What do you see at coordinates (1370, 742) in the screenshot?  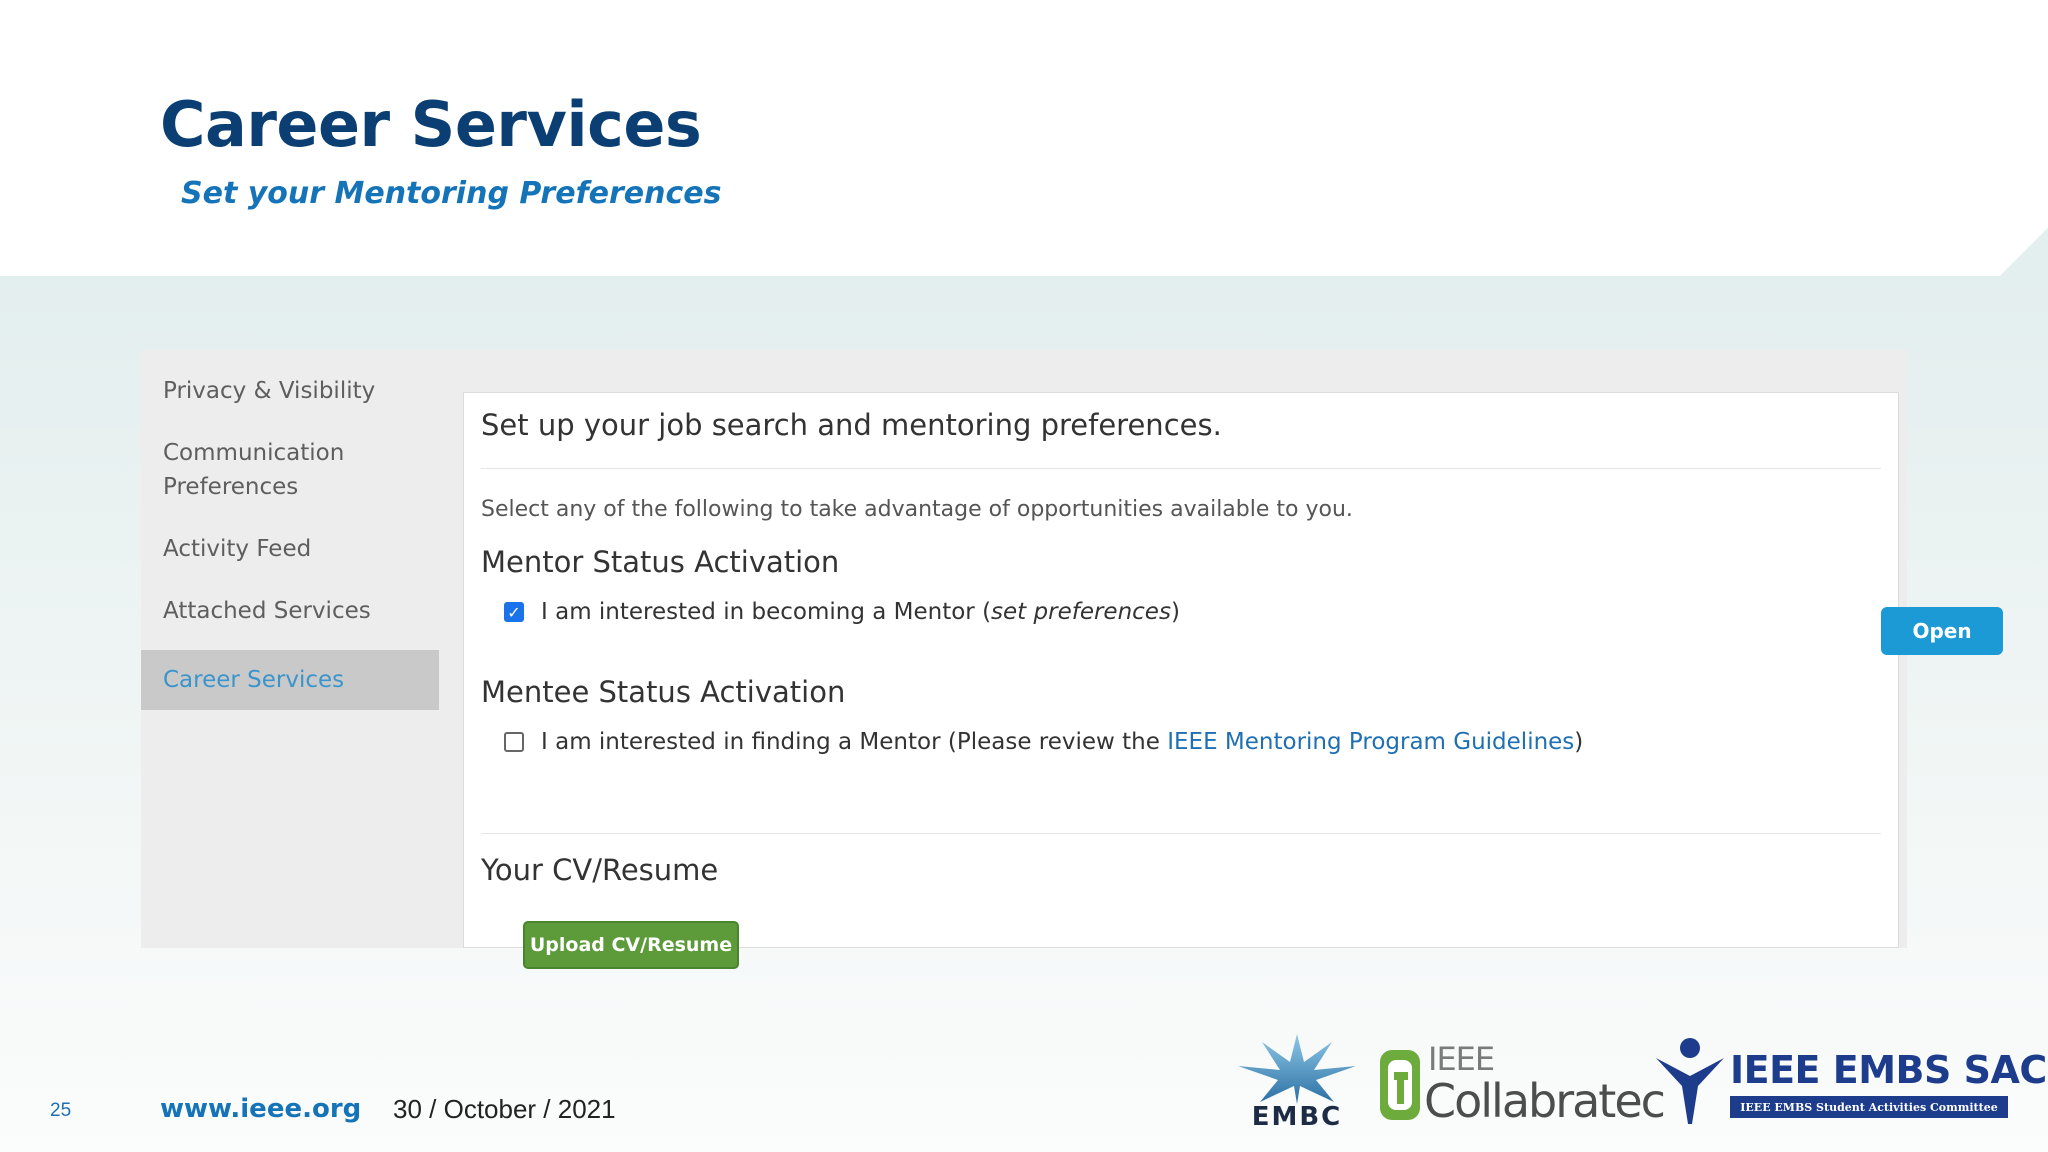 I see `mentoring-guidelines-link: IEEE Mentoring Program Guidelines` at bounding box center [1370, 742].